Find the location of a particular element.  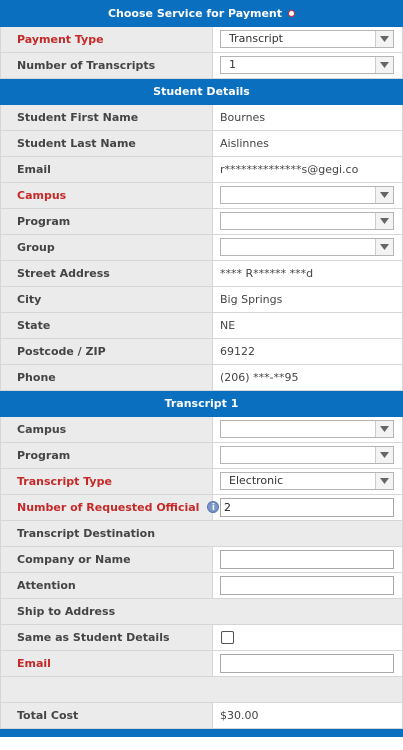

street-value: **** R****** ***d is located at coordinates (267, 273).